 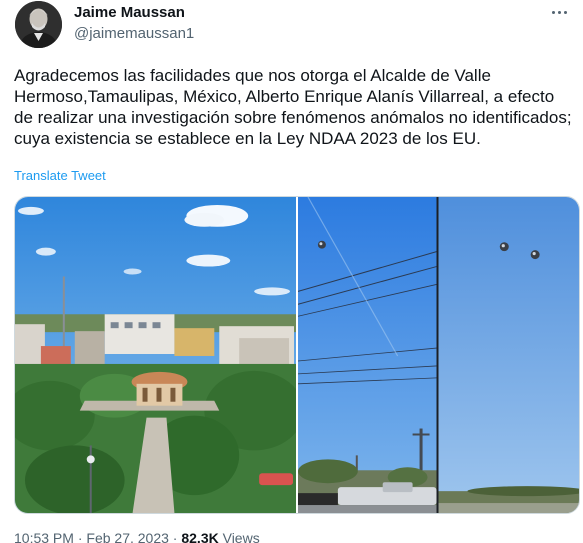 I want to click on profile-photo-icon, so click(x=38, y=24).